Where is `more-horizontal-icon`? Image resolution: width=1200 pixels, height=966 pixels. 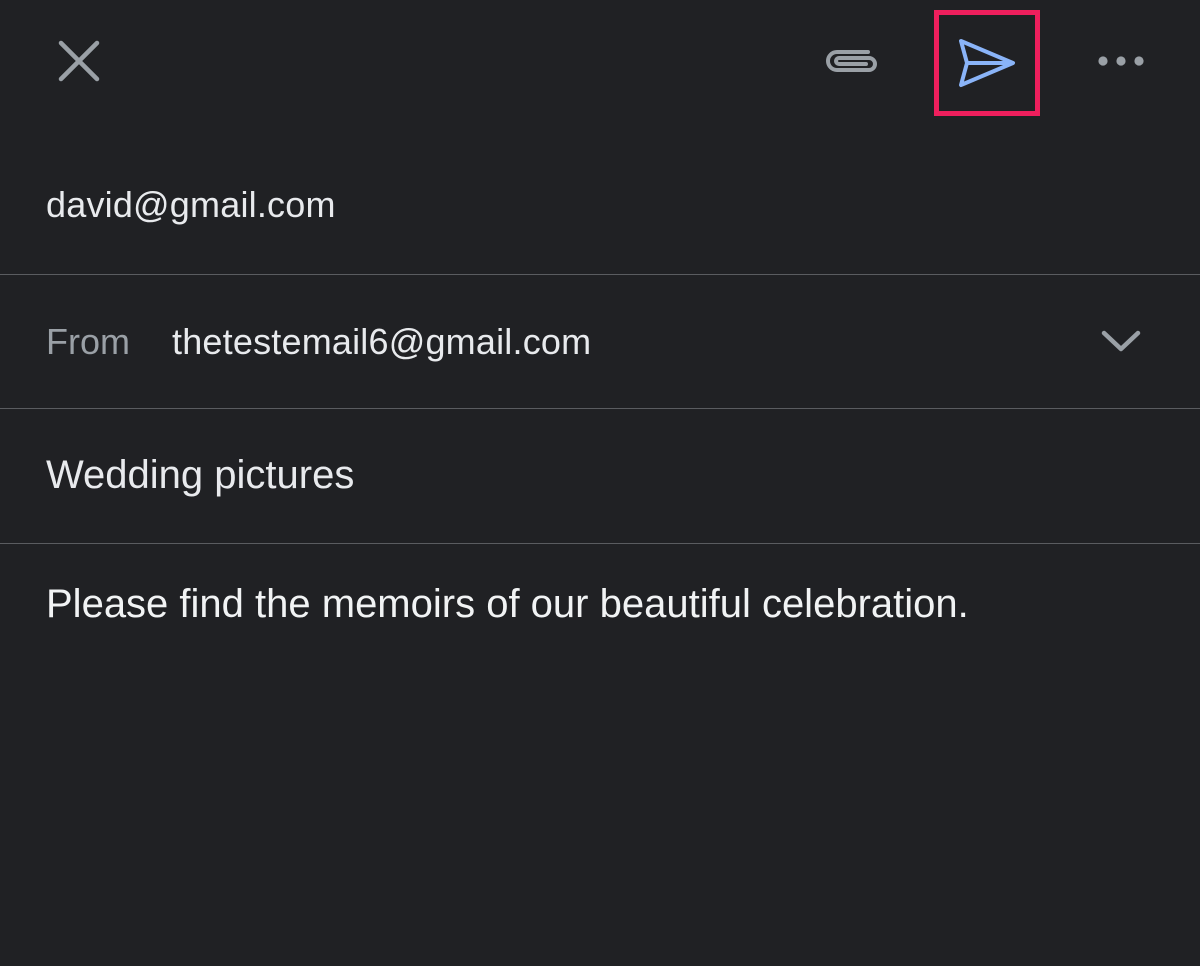
more-horizontal-icon is located at coordinates (1121, 61).